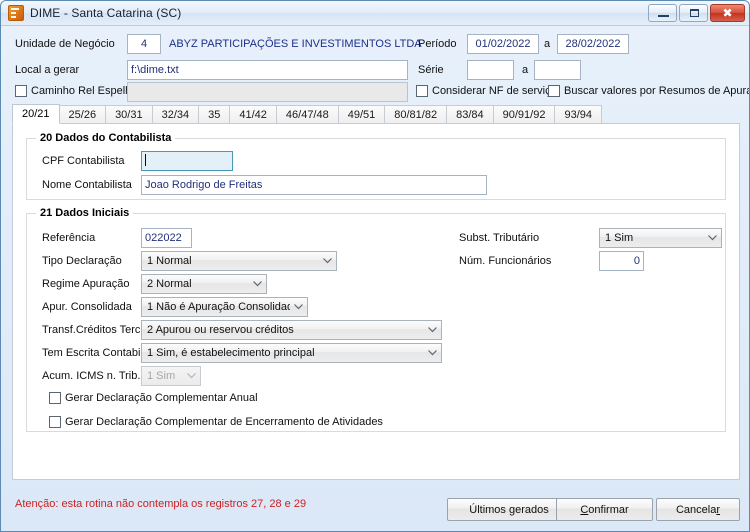  I want to click on group-title-iniciais: 21 Dados Iniciais, so click(85, 213).